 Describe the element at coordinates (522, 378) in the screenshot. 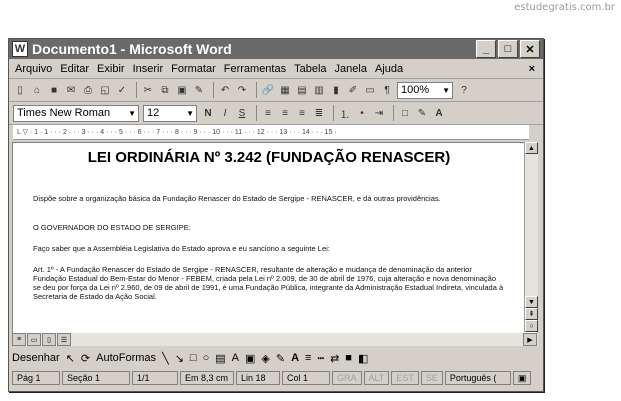

I see `spelling-status-icon: ▣` at that location.